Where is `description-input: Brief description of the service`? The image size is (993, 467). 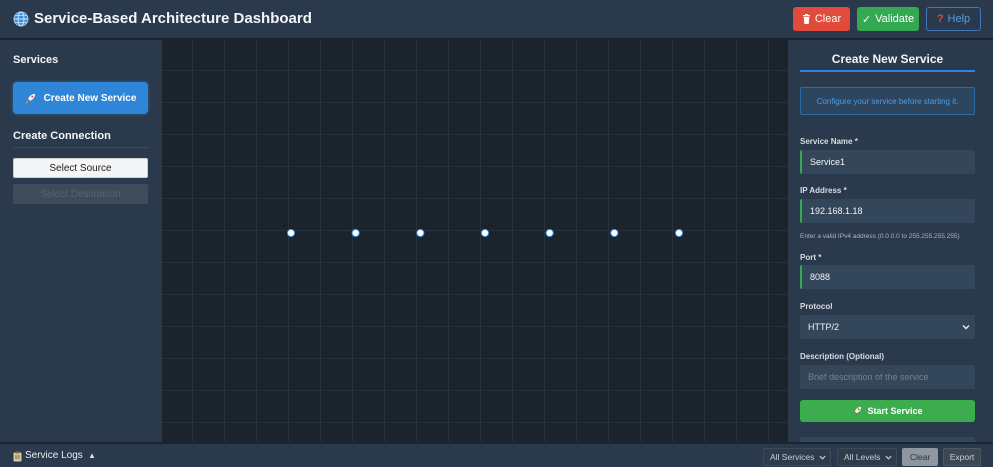 description-input: Brief description of the service is located at coordinates (887, 377).